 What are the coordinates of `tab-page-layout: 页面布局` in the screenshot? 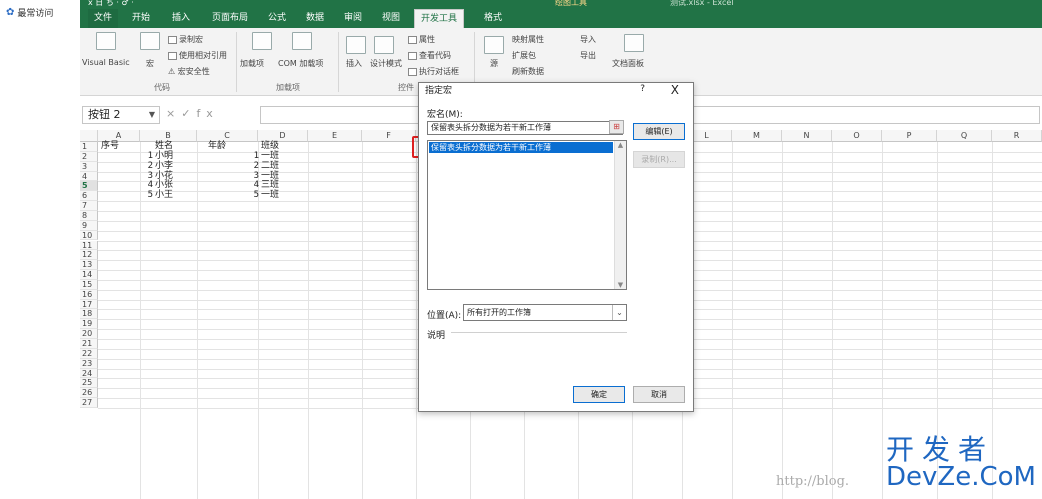 It's located at (230, 18).